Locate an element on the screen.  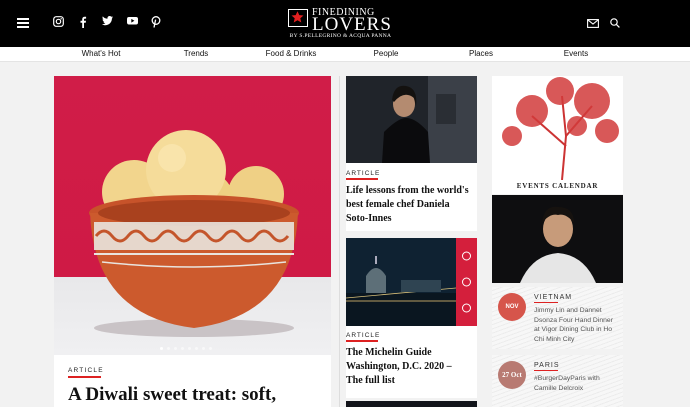
vietnam-date-icon: NOV is located at coordinates (512, 307).